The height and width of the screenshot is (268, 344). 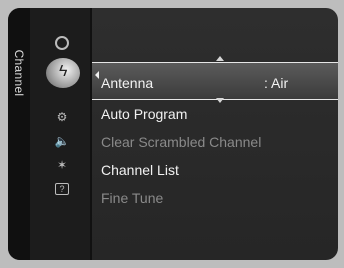 What do you see at coordinates (62, 189) in the screenshot?
I see `help-box-icon: ?` at bounding box center [62, 189].